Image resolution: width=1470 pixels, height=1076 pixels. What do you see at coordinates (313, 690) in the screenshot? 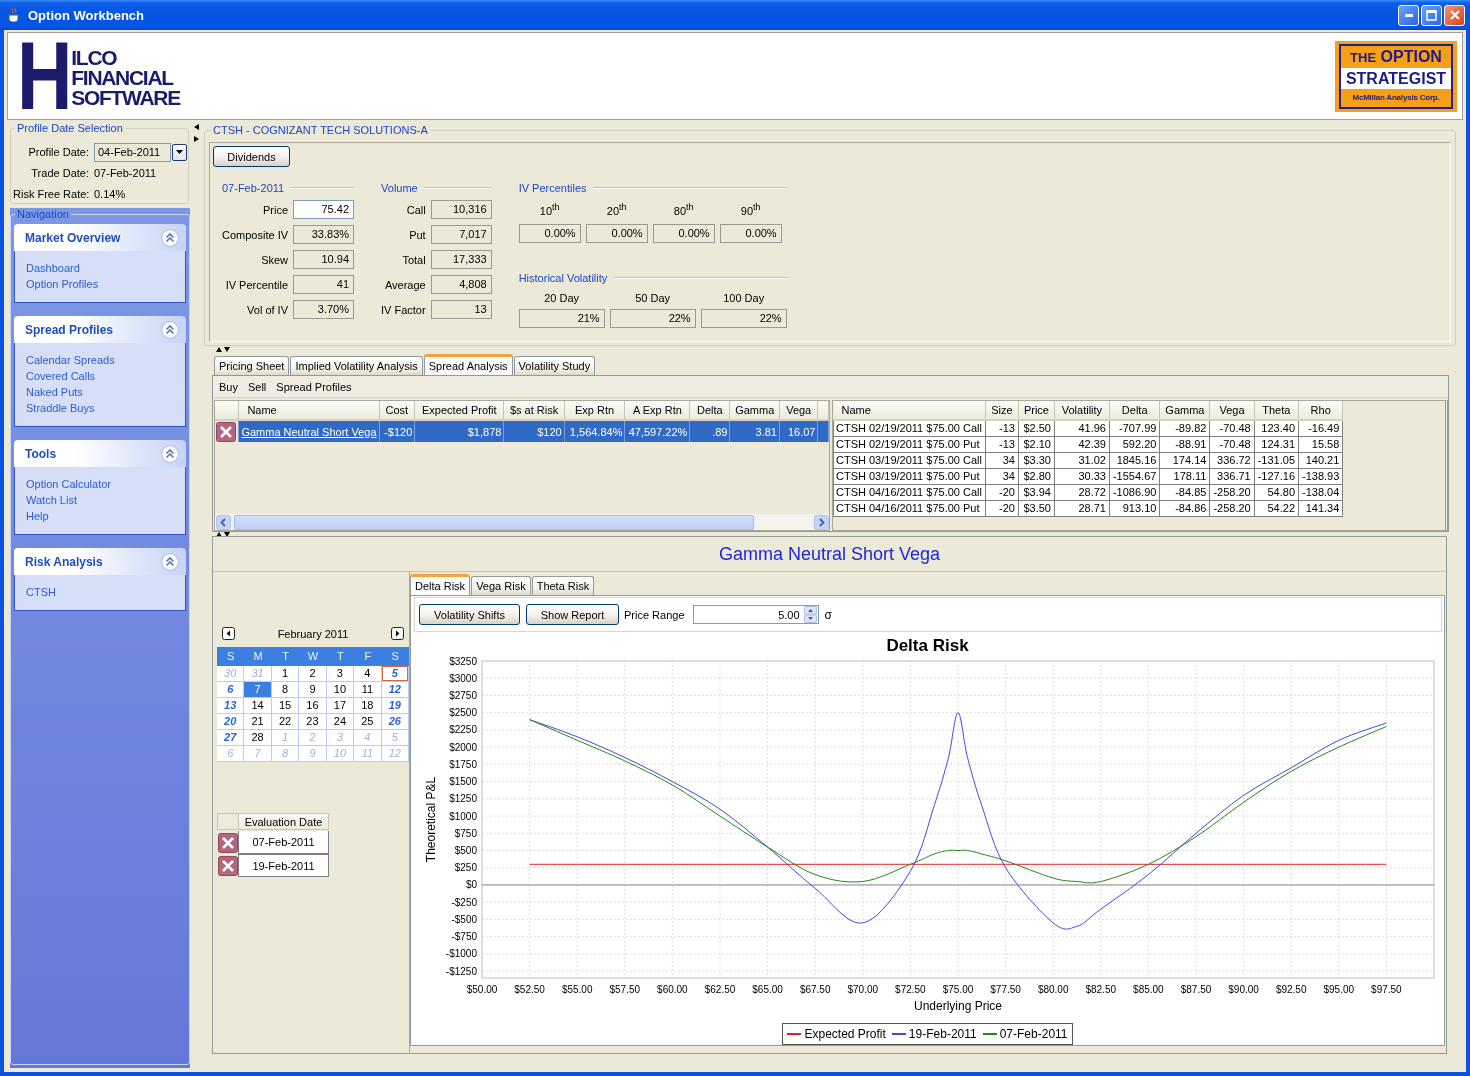
I see `calendar-day: 9` at bounding box center [313, 690].